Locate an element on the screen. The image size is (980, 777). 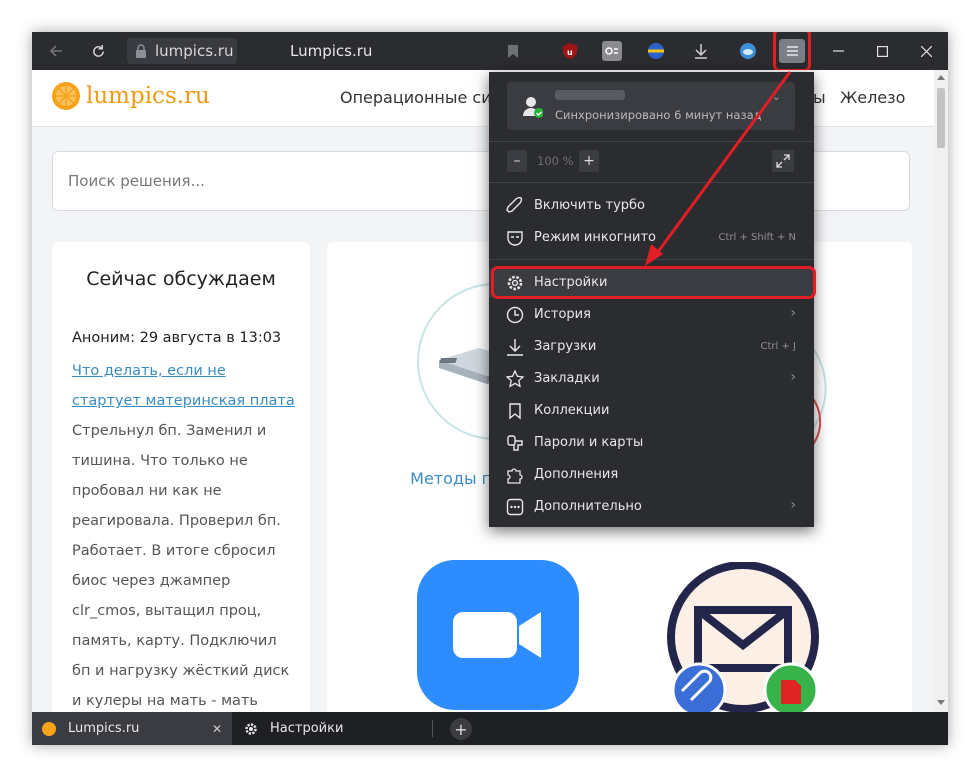
chevron-down-icon: ⌄ is located at coordinates (776, 96).